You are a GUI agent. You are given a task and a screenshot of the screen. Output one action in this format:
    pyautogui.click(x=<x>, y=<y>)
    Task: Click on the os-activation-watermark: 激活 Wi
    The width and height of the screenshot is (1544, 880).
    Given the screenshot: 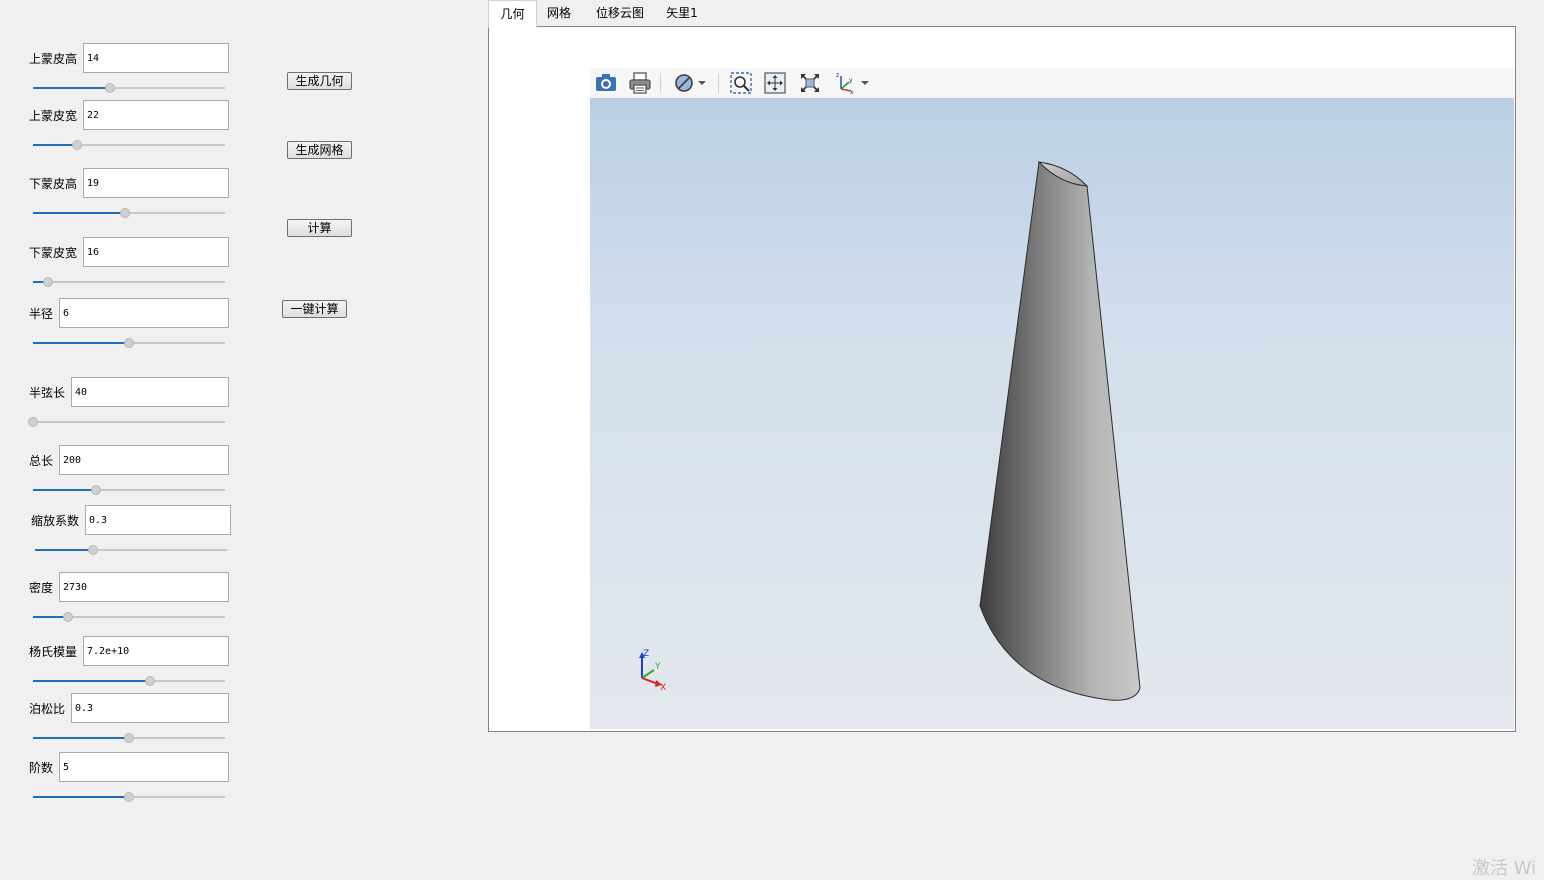 What is the action you would take?
    pyautogui.click(x=1504, y=868)
    